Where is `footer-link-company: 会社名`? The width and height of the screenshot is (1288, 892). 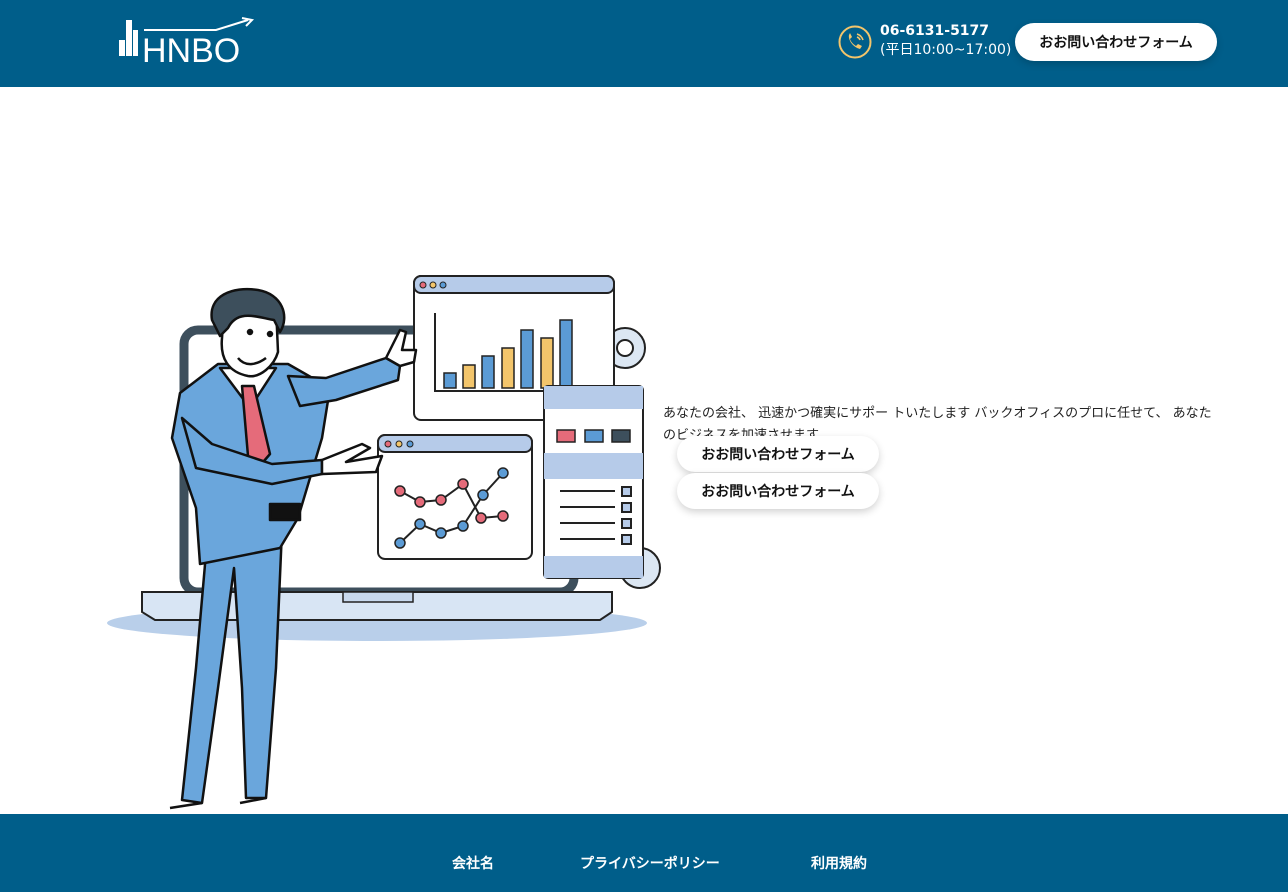 footer-link-company: 会社名 is located at coordinates (473, 863).